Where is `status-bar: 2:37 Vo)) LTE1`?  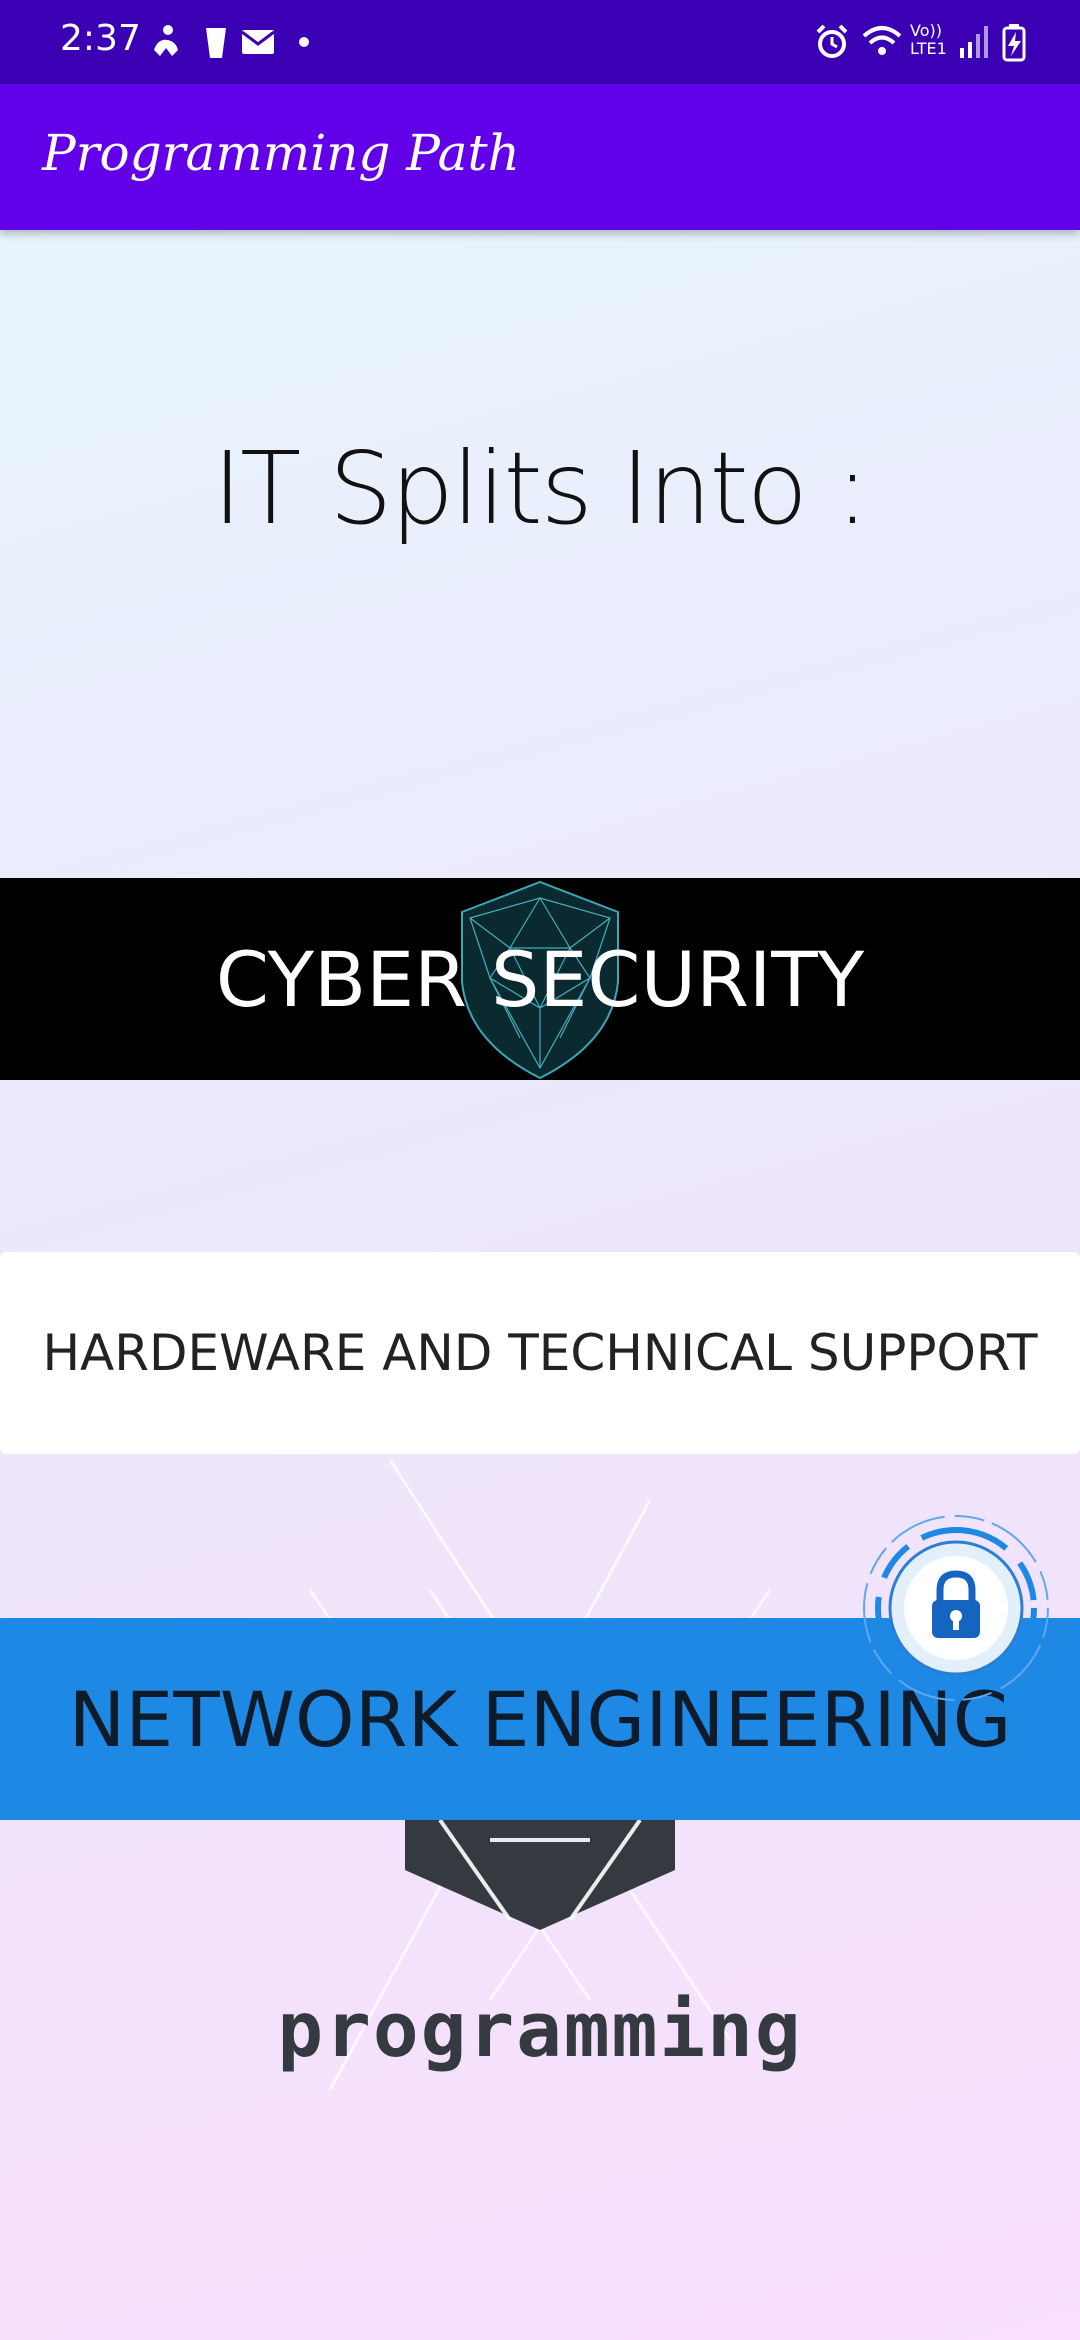 status-bar: 2:37 Vo)) LTE1 is located at coordinates (540, 42).